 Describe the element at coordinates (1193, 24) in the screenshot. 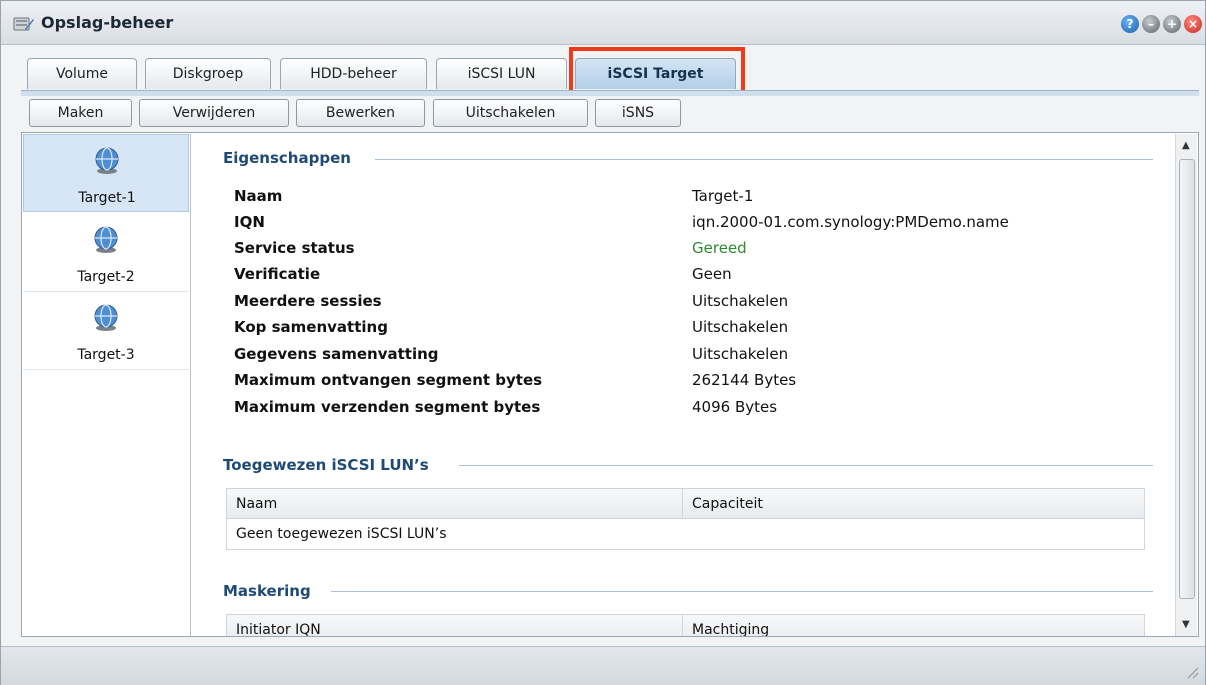

I see `close-icon: ×` at that location.